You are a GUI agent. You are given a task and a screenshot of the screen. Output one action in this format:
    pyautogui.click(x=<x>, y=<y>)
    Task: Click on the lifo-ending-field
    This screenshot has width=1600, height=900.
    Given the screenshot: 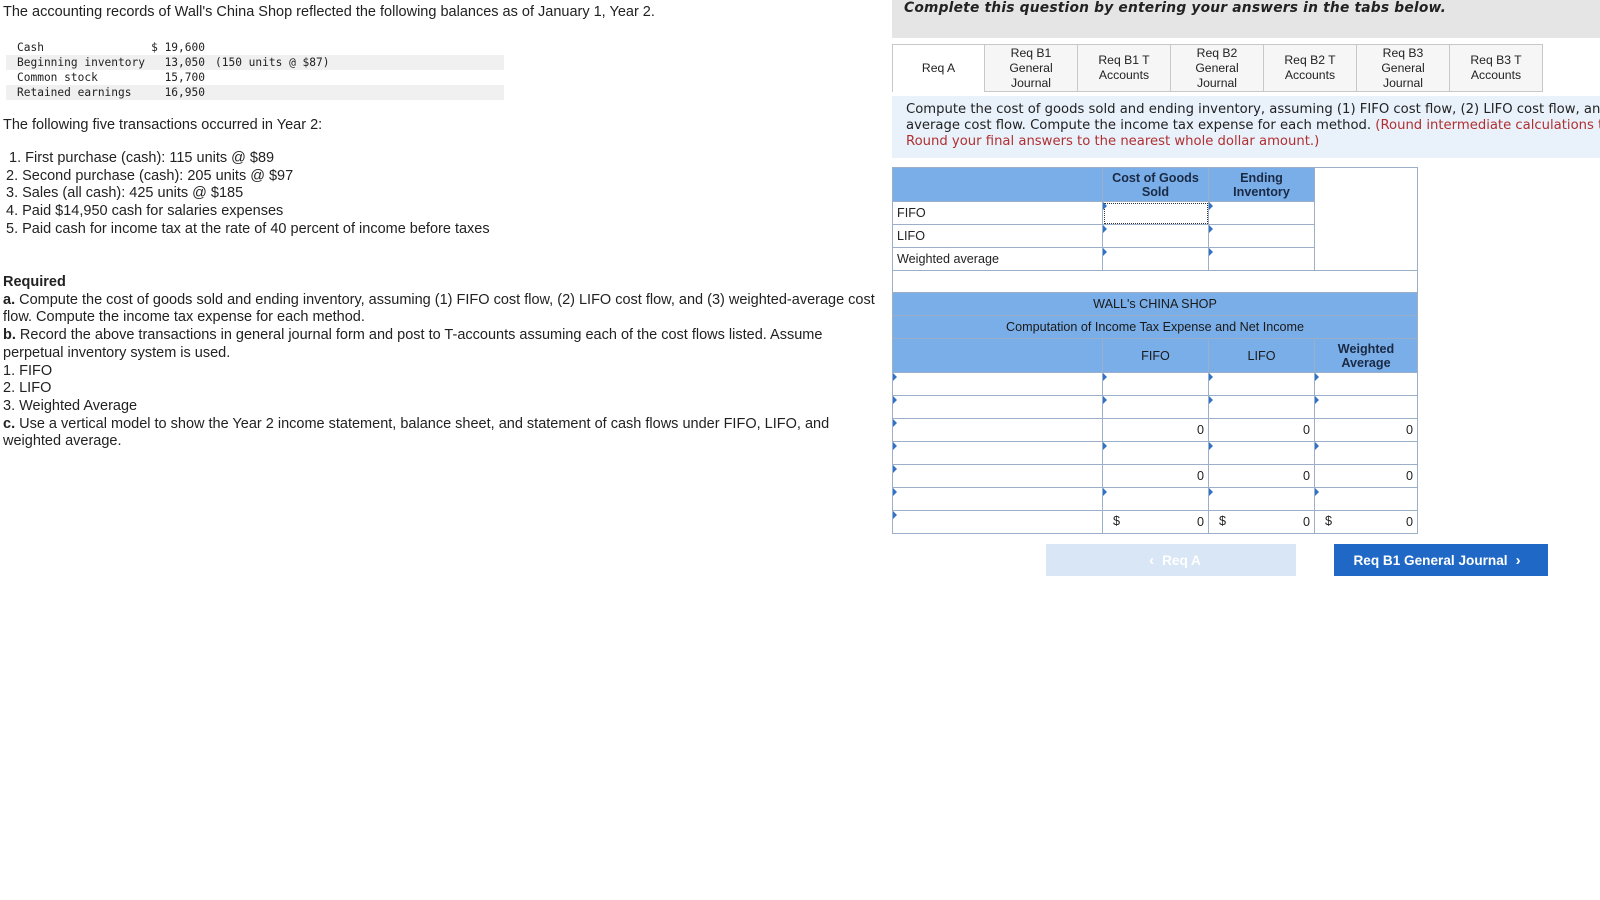 What is the action you would take?
    pyautogui.click(x=1261, y=236)
    